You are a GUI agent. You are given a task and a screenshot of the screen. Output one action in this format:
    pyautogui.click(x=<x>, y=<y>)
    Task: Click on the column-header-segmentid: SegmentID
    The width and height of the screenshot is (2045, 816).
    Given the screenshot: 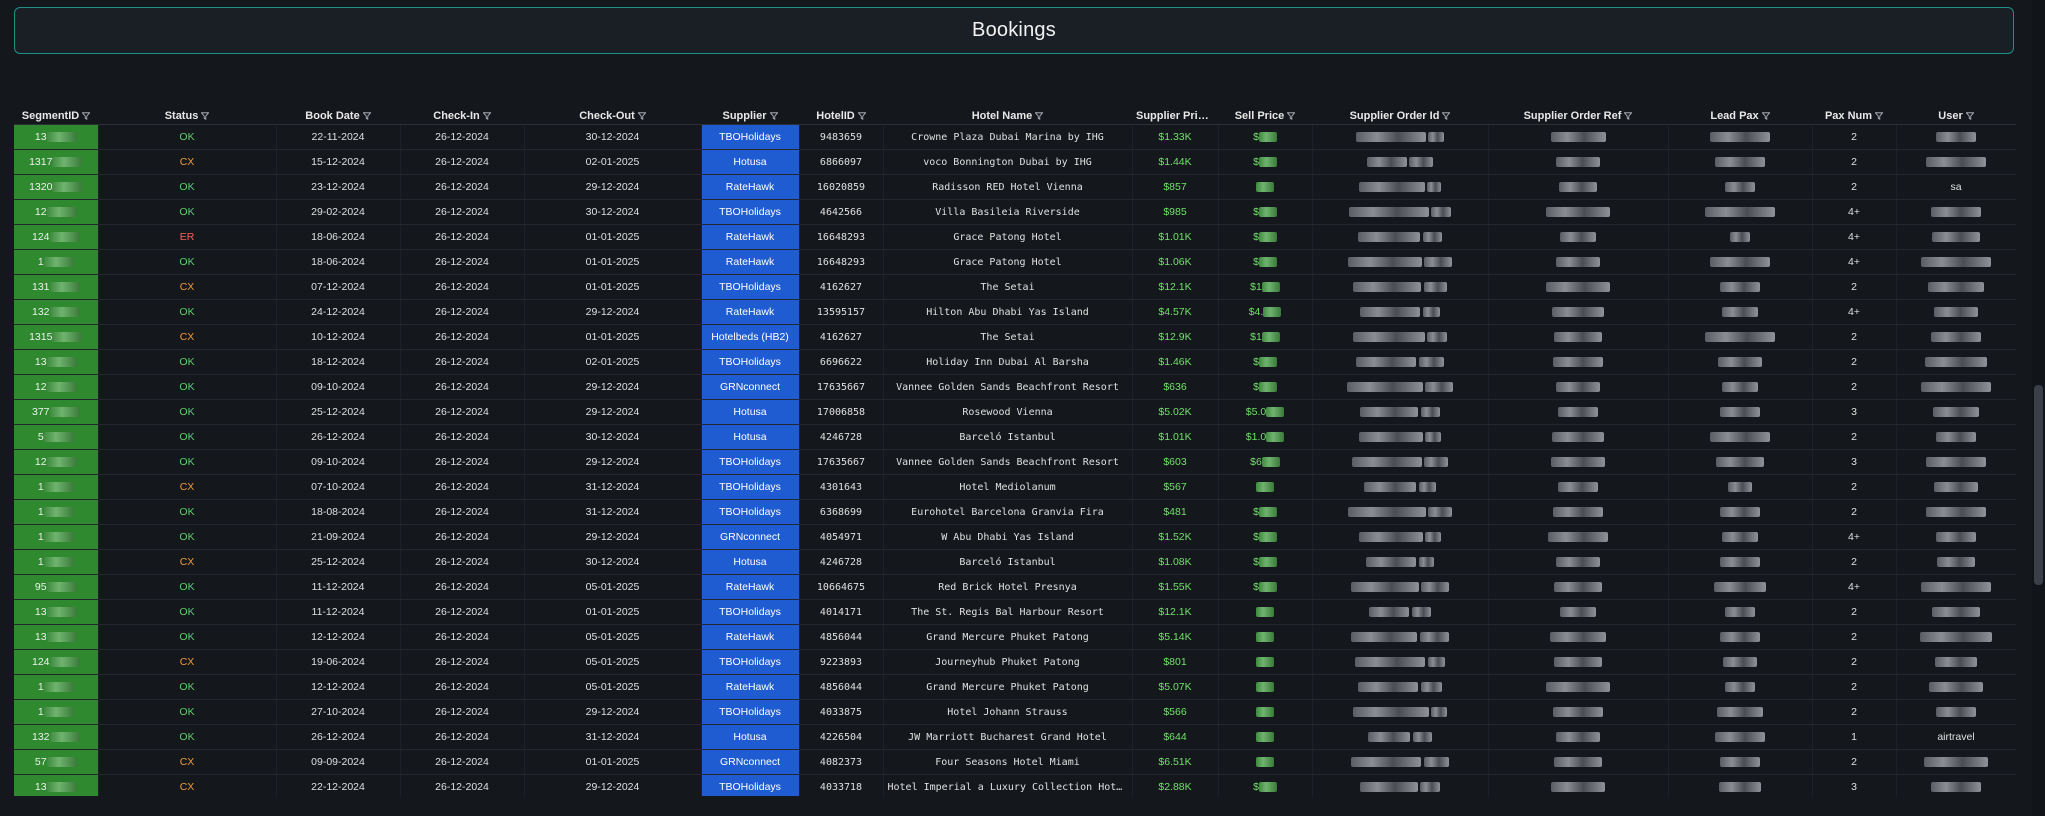 What is the action you would take?
    pyautogui.click(x=56, y=116)
    